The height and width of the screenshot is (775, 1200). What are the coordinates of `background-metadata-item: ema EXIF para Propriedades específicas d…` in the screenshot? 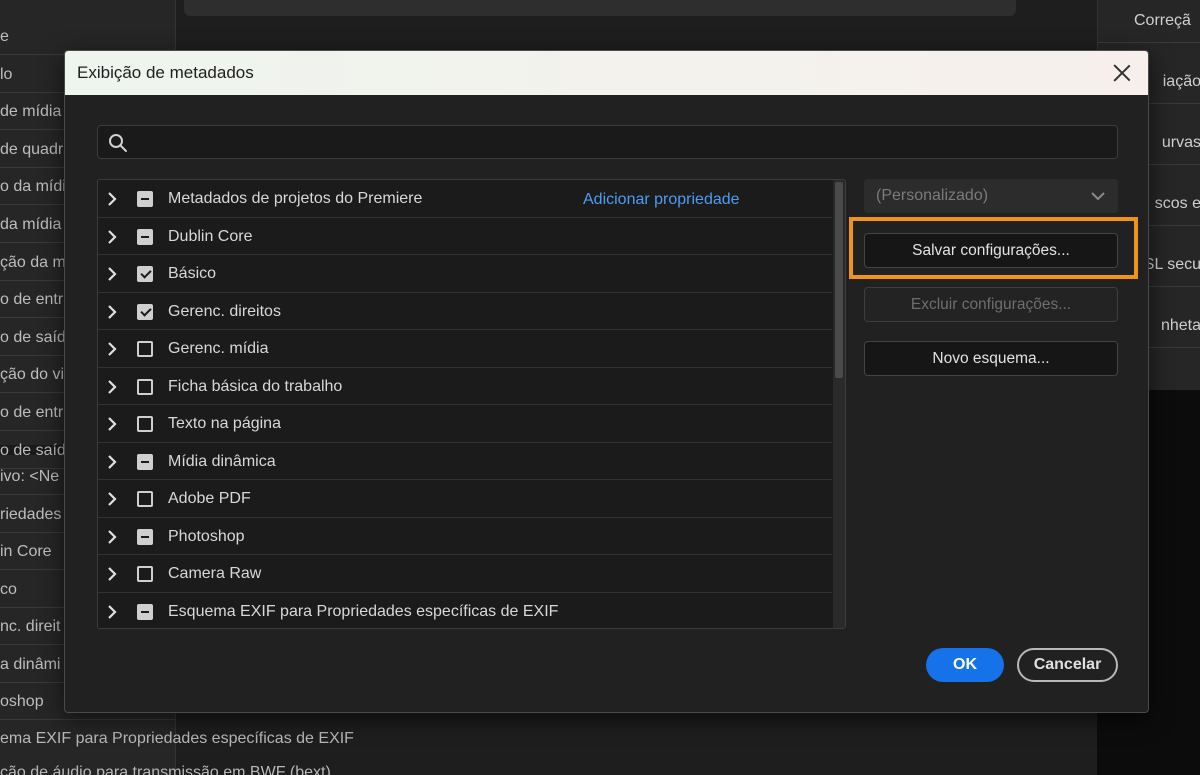 It's located at (177, 738).